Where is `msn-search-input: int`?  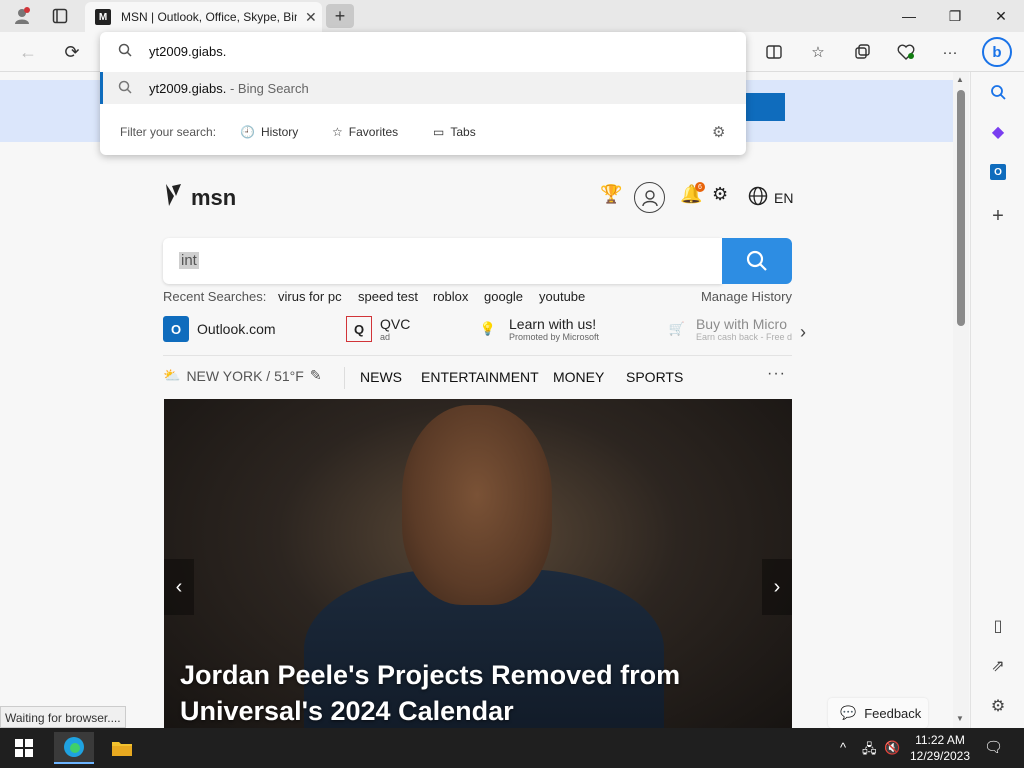 msn-search-input: int is located at coordinates (442, 261).